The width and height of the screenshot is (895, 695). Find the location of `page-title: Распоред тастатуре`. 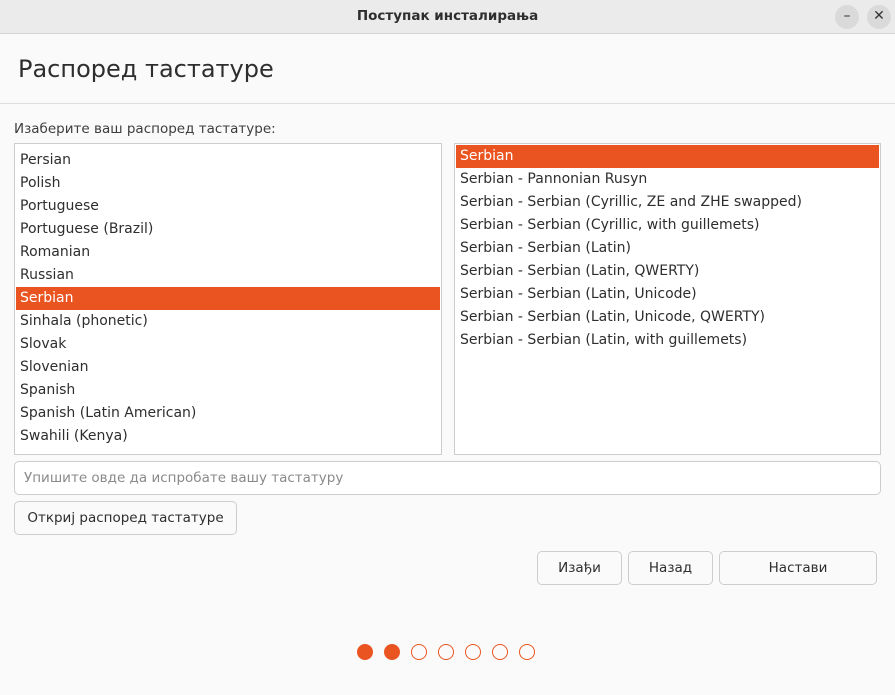

page-title: Распоред тастатуре is located at coordinates (146, 69).